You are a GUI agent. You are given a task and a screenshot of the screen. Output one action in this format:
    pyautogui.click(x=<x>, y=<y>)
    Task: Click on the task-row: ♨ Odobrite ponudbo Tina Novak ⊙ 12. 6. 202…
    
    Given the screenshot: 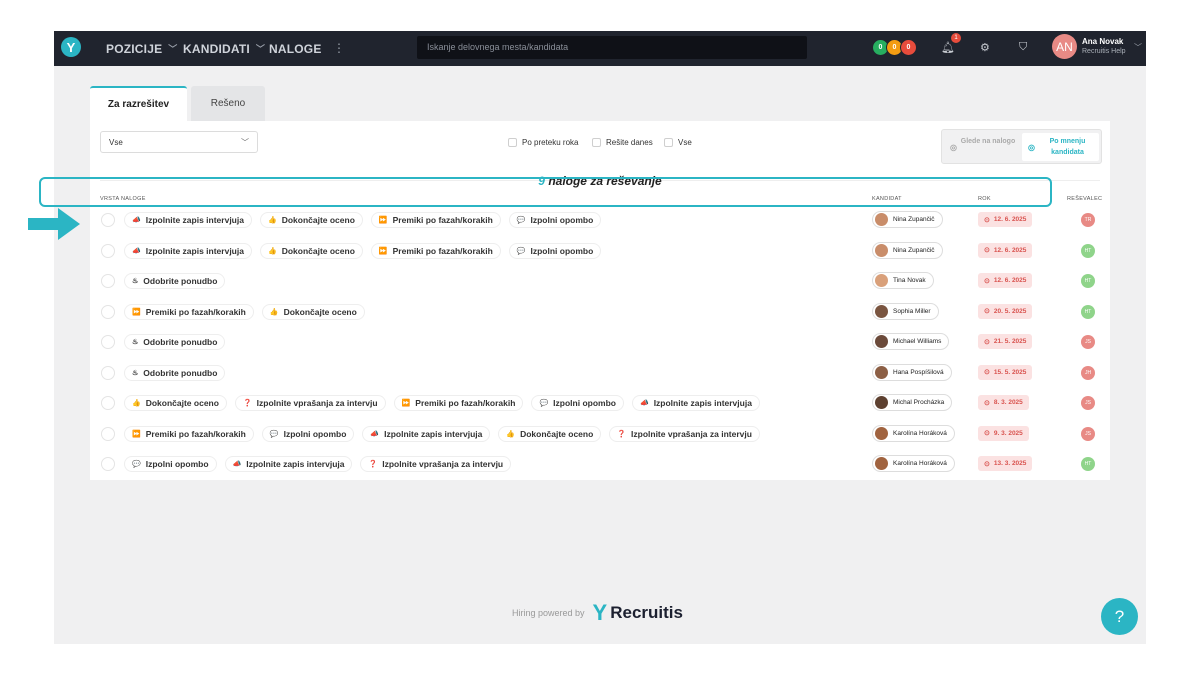 What is the action you would take?
    pyautogui.click(x=600, y=281)
    